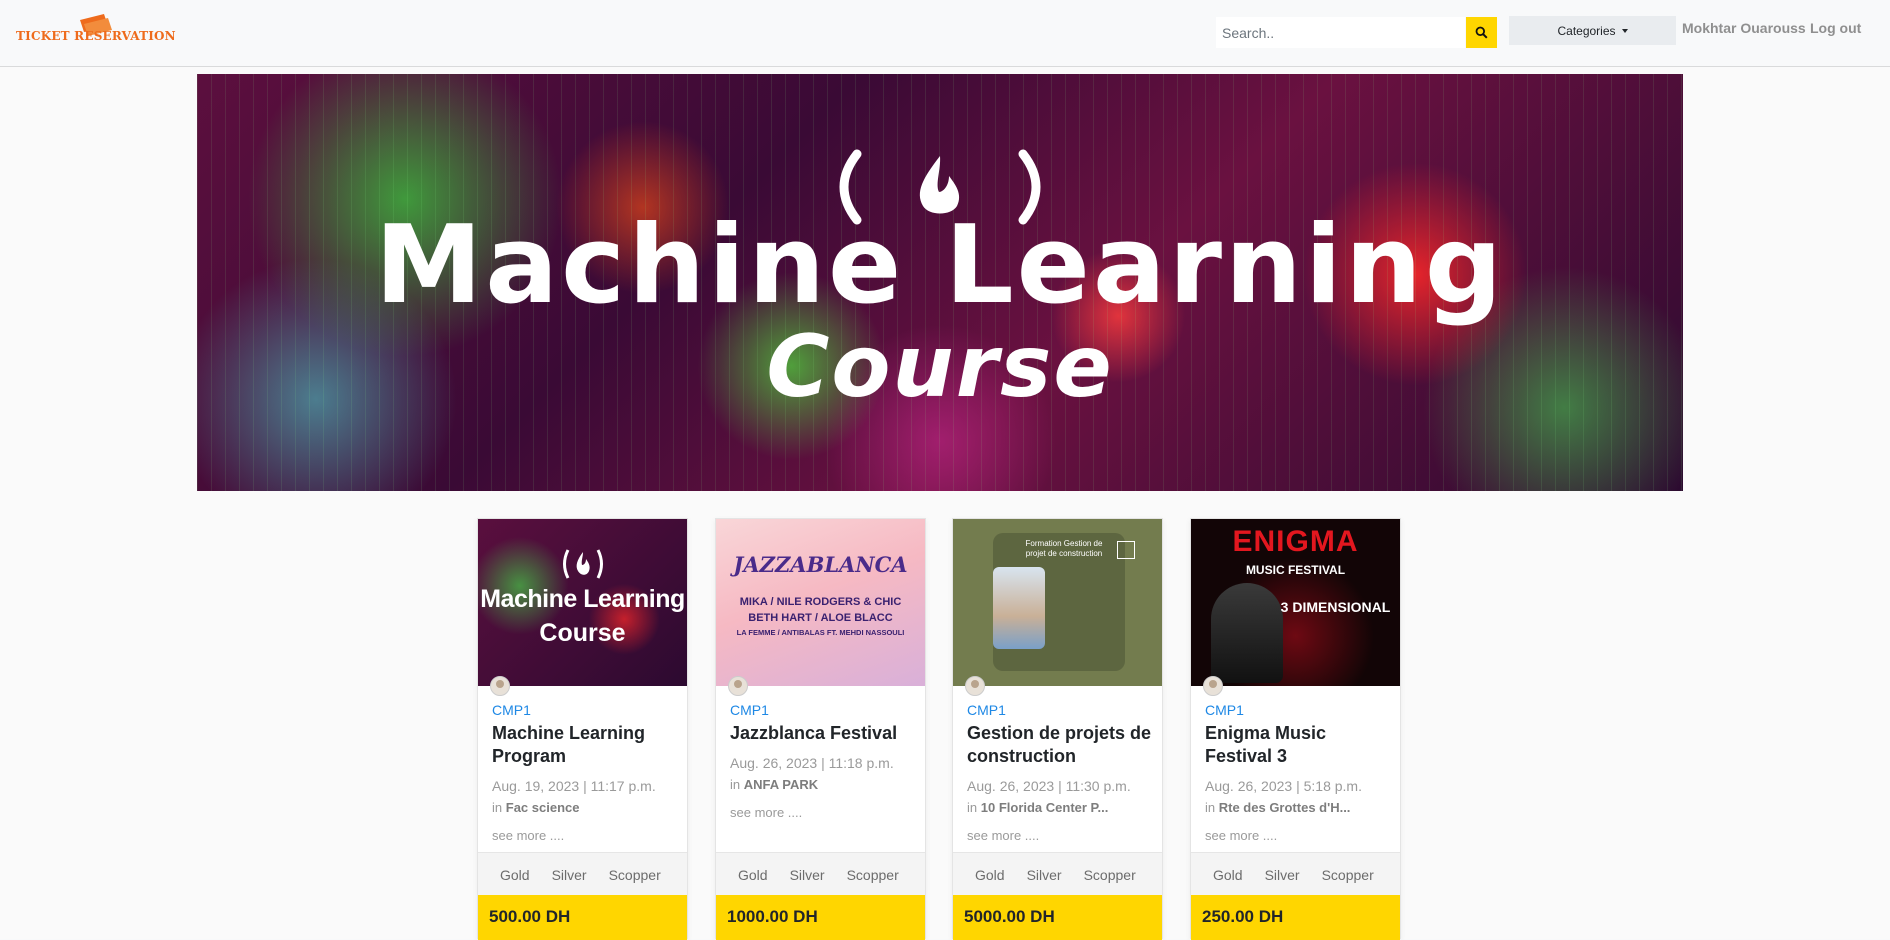 This screenshot has height=940, width=1890. I want to click on image-caption: MIKA / NILE RODGERS & CHIC, so click(820, 602).